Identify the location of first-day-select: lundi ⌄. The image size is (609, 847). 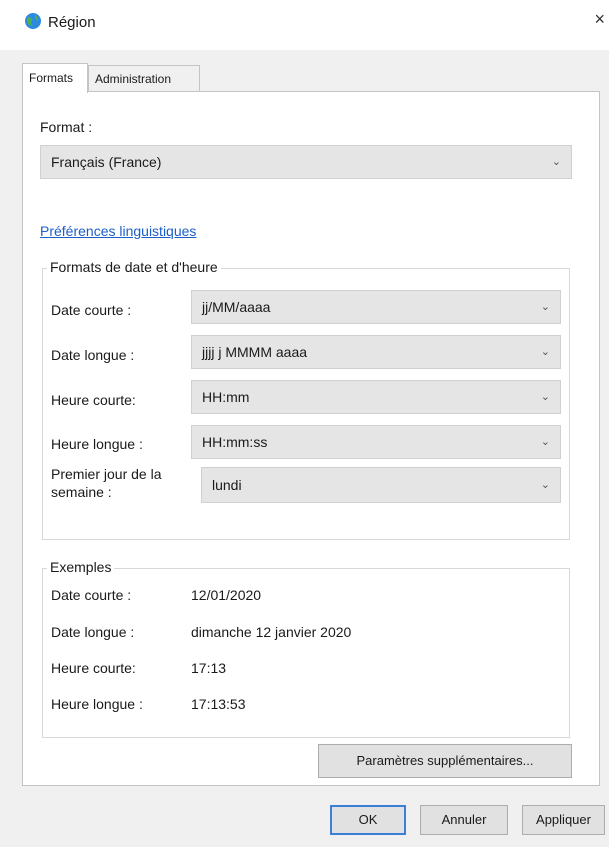
(381, 485).